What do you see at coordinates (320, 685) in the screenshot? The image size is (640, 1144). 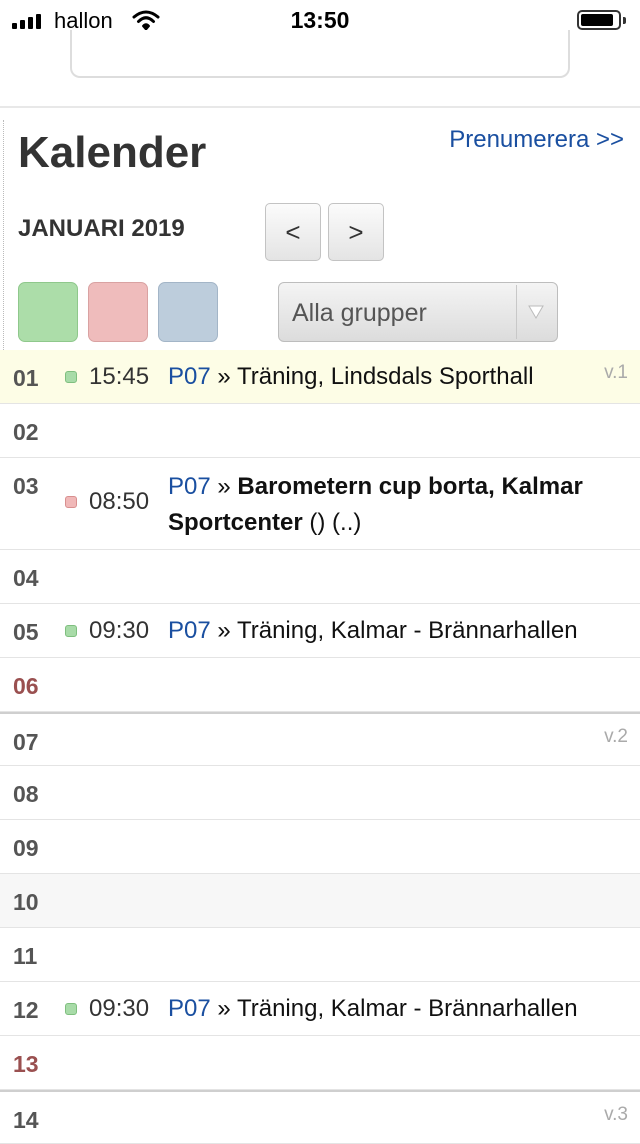 I see `calendar-row: 06` at bounding box center [320, 685].